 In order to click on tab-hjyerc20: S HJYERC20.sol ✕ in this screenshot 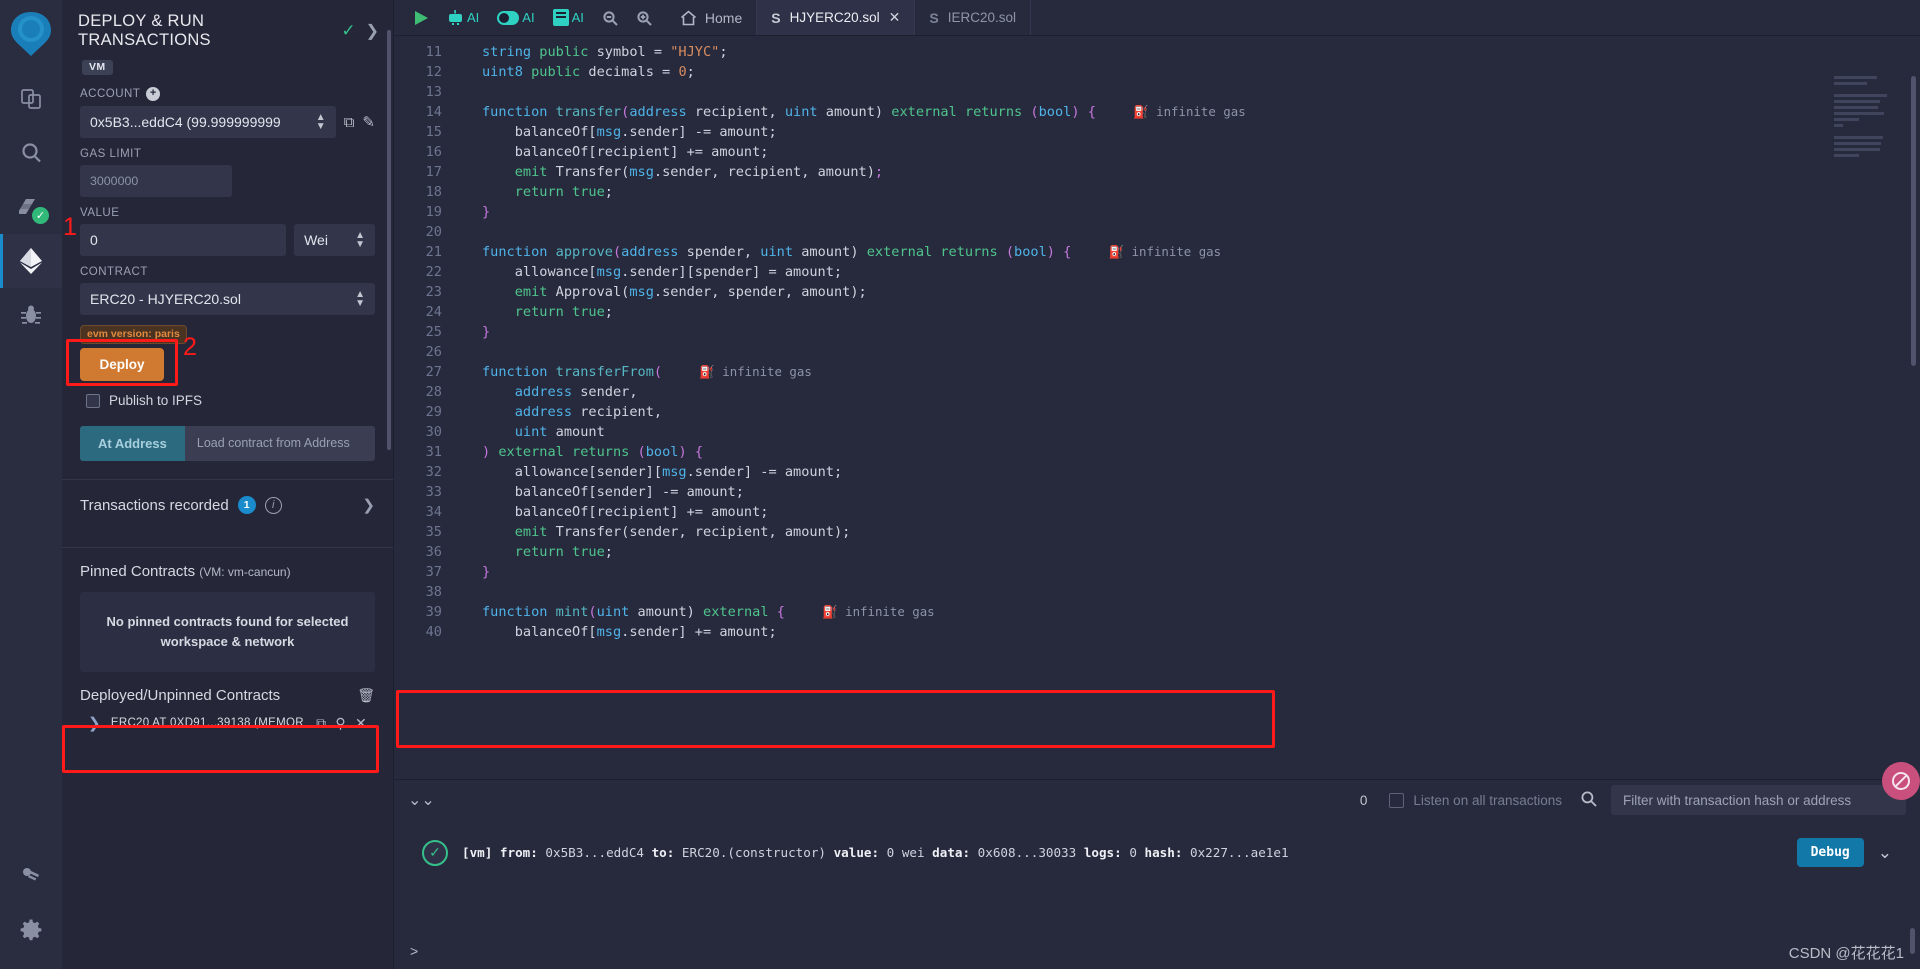, I will do `click(836, 17)`.